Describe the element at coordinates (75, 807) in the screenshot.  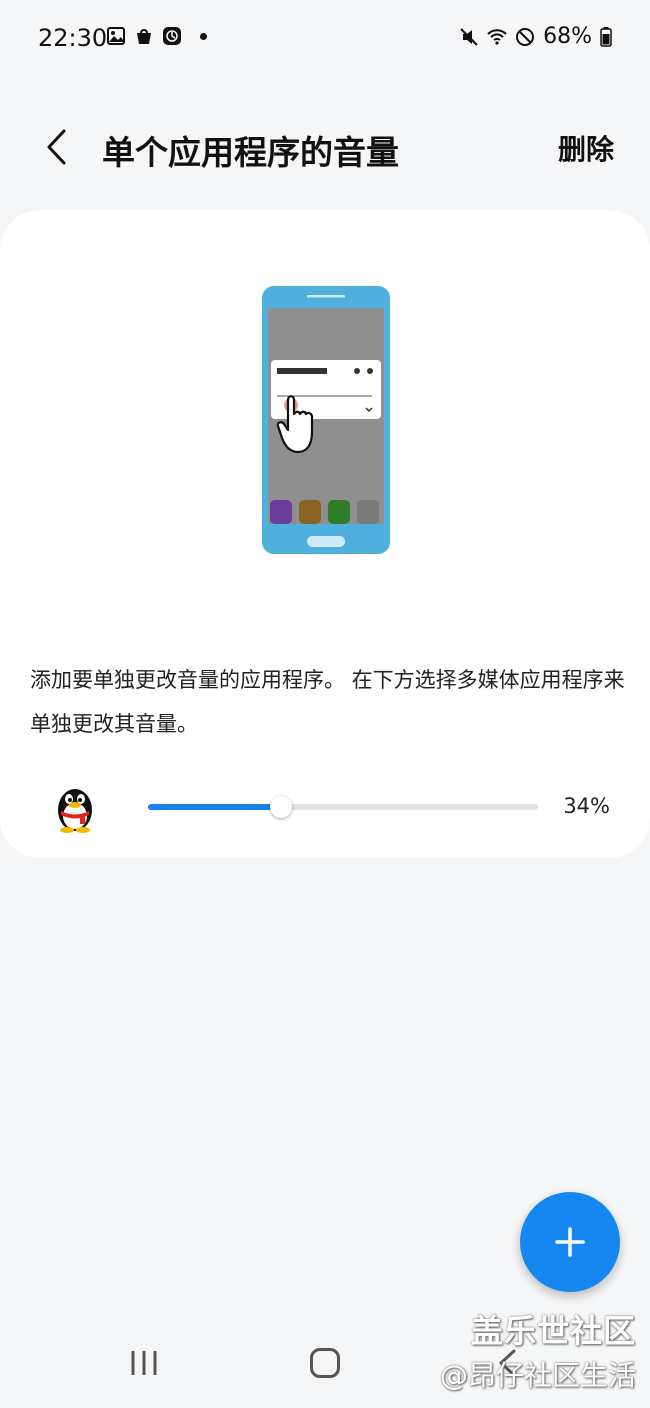
I see `qq-penguin-icon` at that location.